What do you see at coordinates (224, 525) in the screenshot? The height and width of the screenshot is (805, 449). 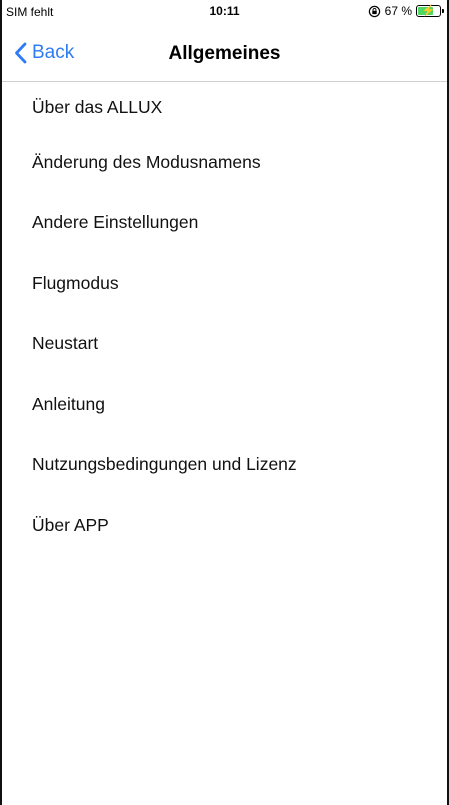 I see `list-item-ueber-app: Über APP` at bounding box center [224, 525].